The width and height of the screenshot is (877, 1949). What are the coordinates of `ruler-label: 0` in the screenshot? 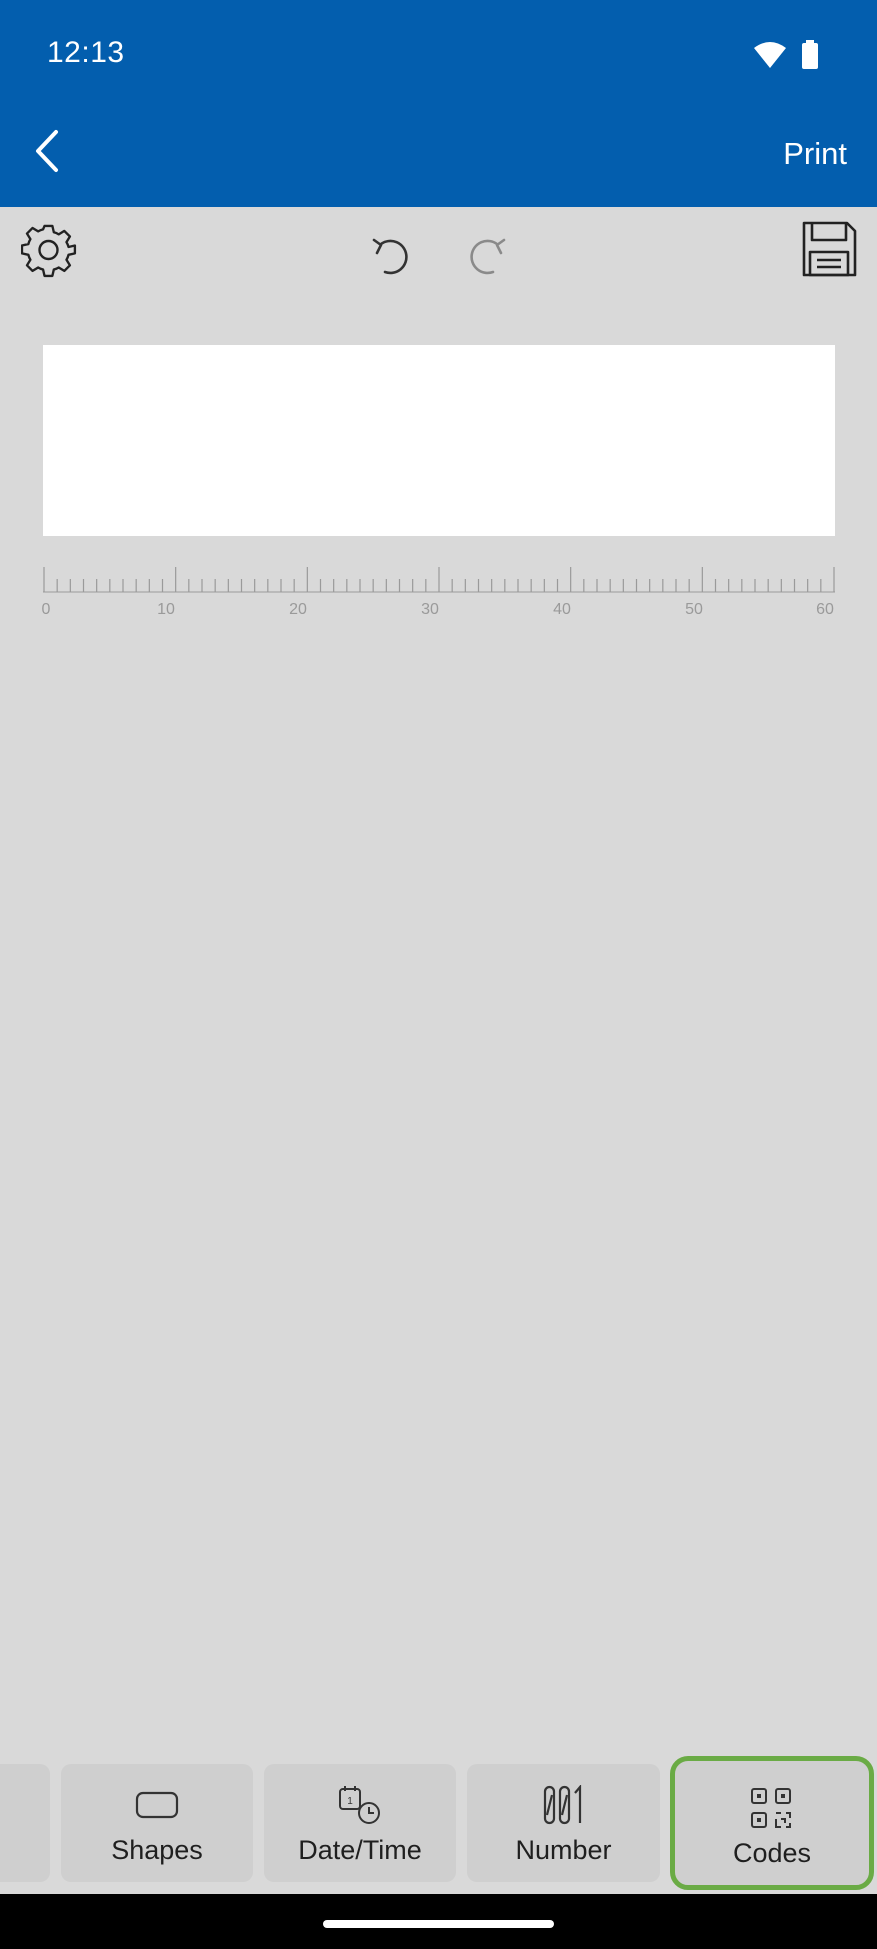 It's located at (46, 609).